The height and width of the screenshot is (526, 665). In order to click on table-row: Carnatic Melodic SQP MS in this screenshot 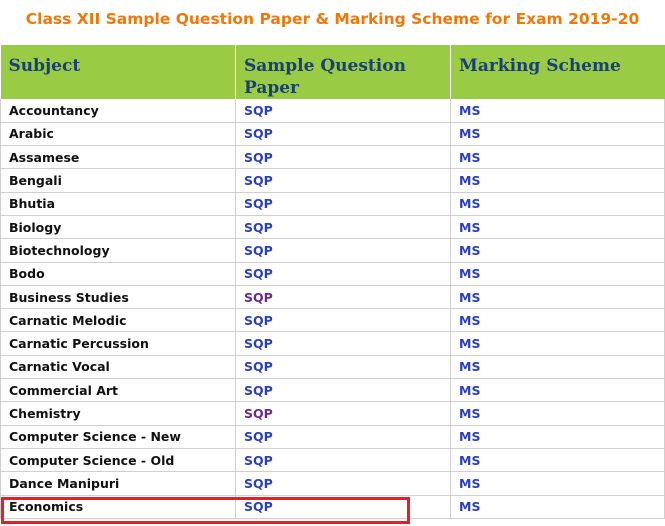, I will do `click(332, 320)`.